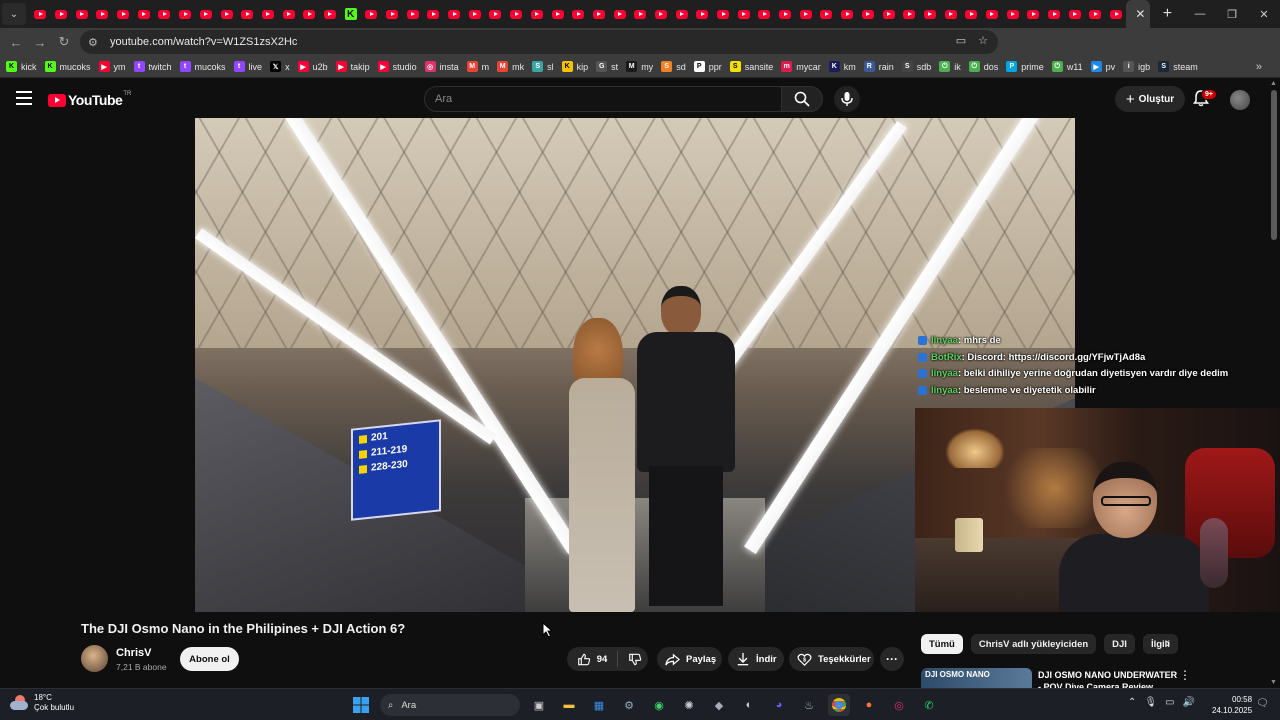 The image size is (1280, 720). I want to click on account-avatar, so click(1240, 100).